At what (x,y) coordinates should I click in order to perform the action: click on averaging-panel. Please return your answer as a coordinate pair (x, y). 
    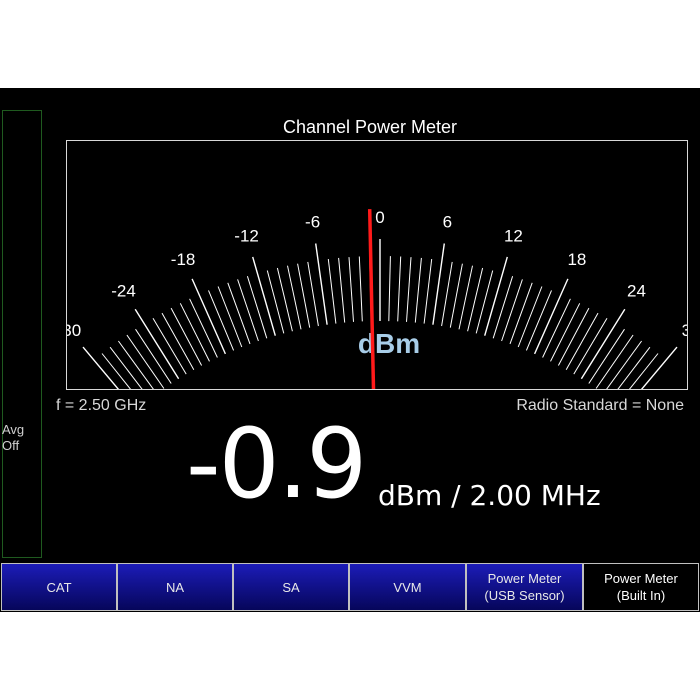
    Looking at the image, I should click on (22, 334).